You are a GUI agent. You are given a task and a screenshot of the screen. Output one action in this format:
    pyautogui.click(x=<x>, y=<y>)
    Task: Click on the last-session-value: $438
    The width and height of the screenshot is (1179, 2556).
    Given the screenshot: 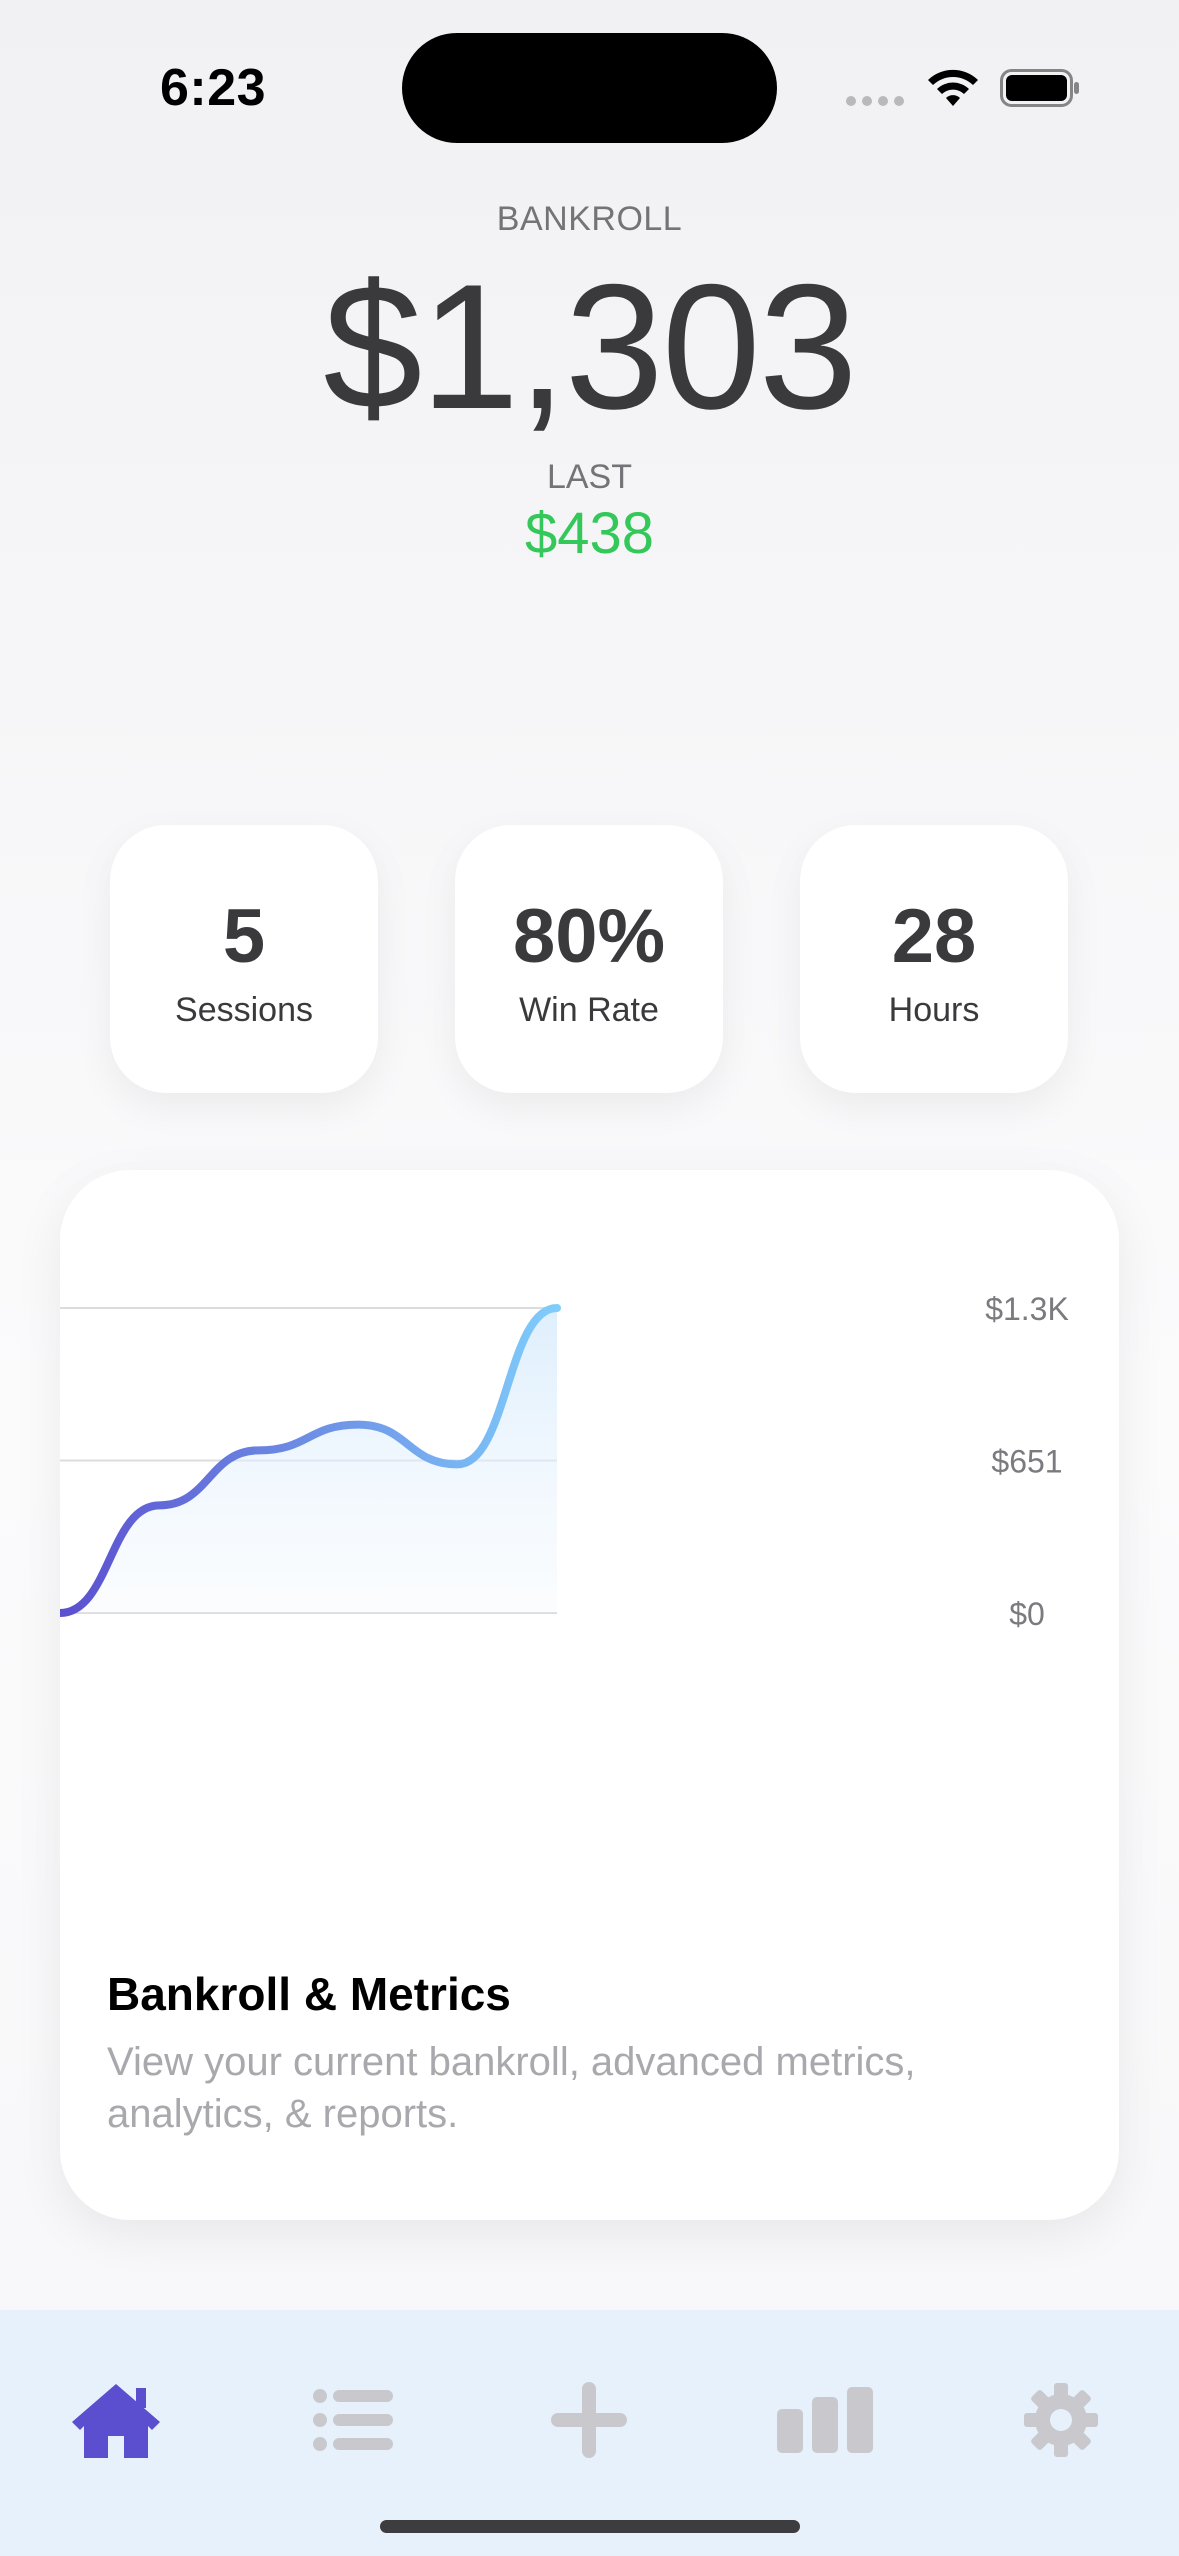 What is the action you would take?
    pyautogui.click(x=589, y=533)
    